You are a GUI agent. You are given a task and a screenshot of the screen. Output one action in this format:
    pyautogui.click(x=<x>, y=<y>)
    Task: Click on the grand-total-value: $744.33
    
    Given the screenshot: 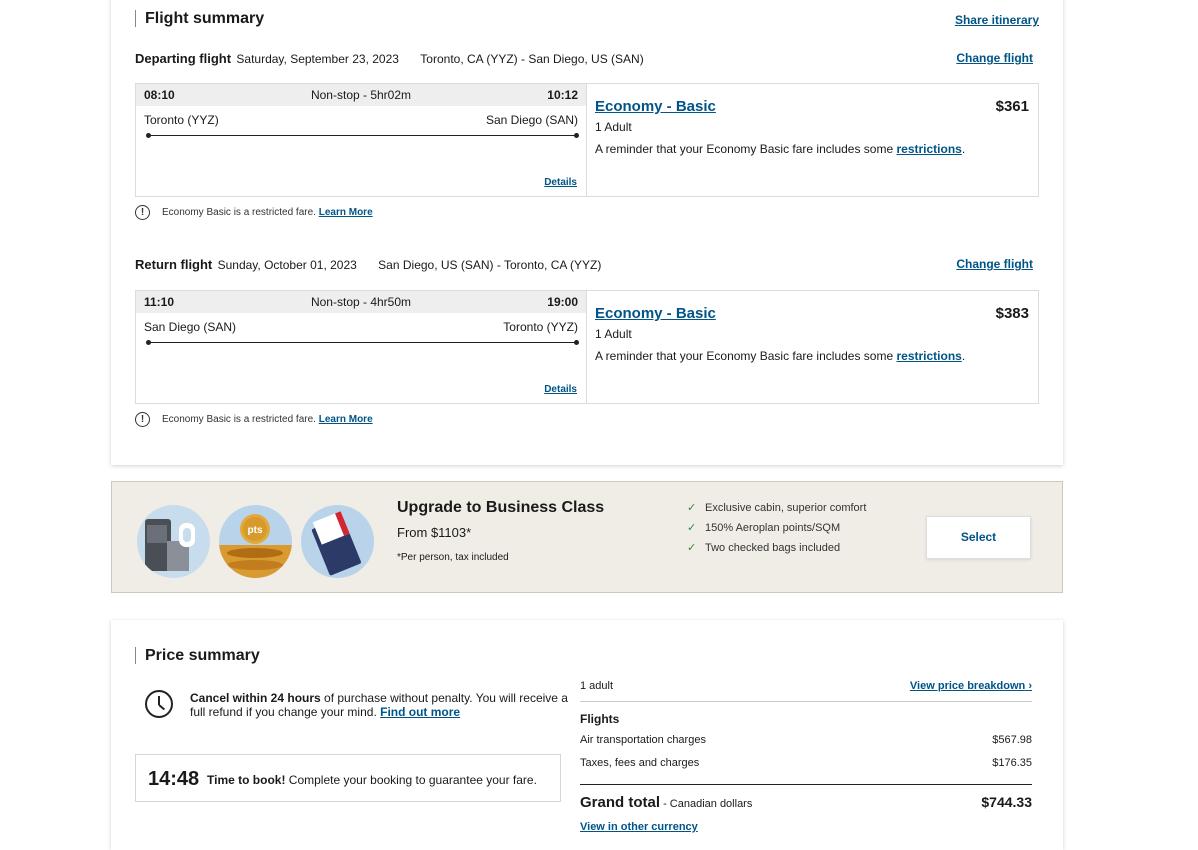 What is the action you would take?
    pyautogui.click(x=1006, y=802)
    